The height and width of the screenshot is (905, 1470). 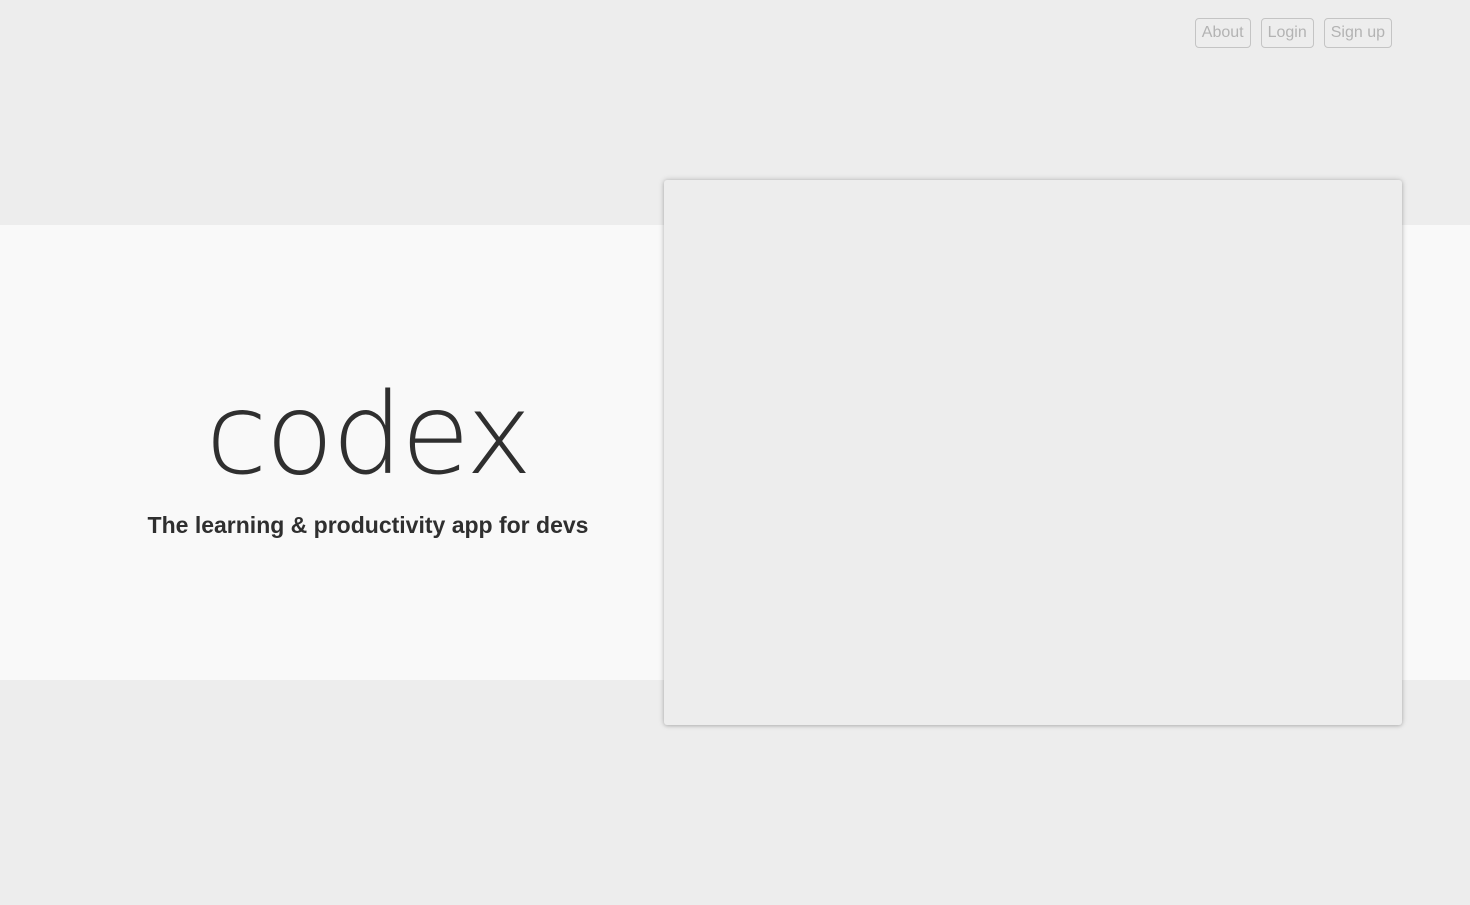 I want to click on signup-button: Sign up, so click(x=1357, y=33).